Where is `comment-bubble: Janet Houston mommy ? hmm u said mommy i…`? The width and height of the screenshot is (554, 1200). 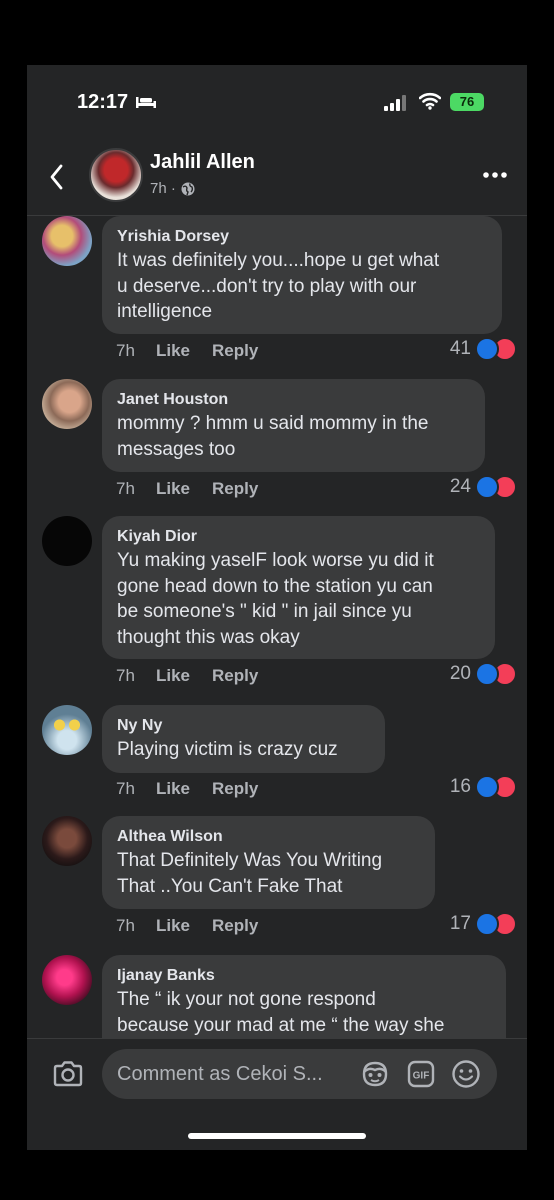
comment-bubble: Janet Houston mommy ? hmm u said mommy i… is located at coordinates (293, 425).